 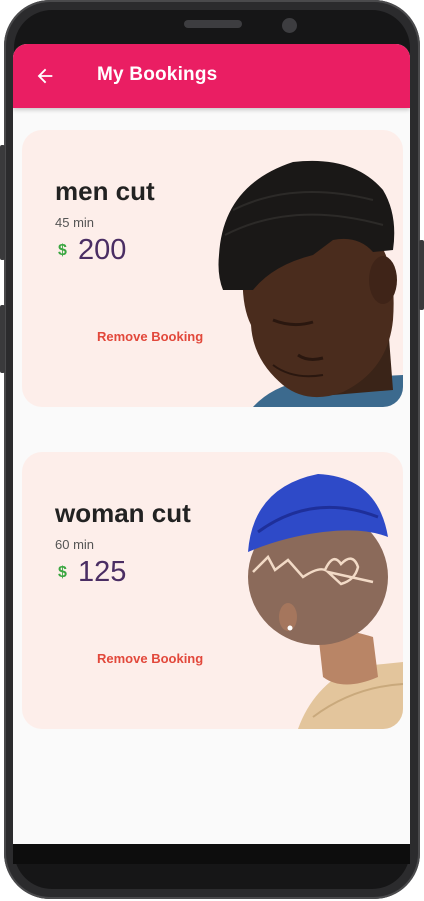 I want to click on man-haircut-photo, so click(x=310, y=283).